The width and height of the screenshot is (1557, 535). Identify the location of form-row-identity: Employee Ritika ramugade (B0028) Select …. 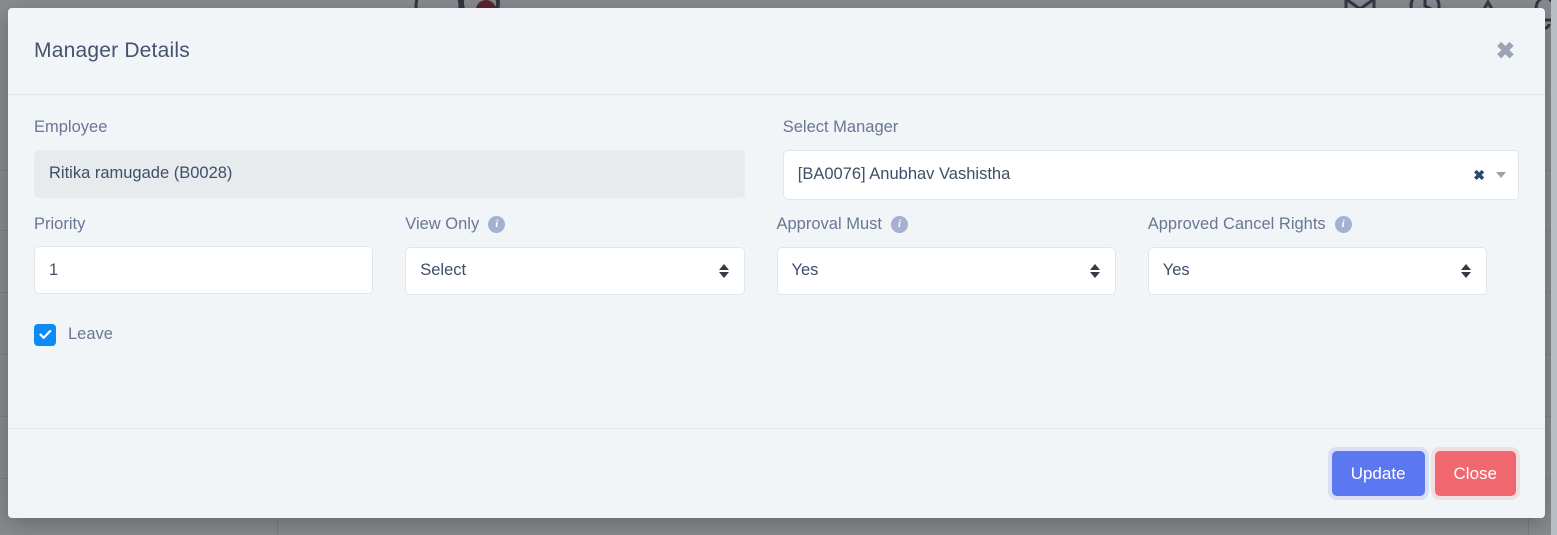
(776, 159).